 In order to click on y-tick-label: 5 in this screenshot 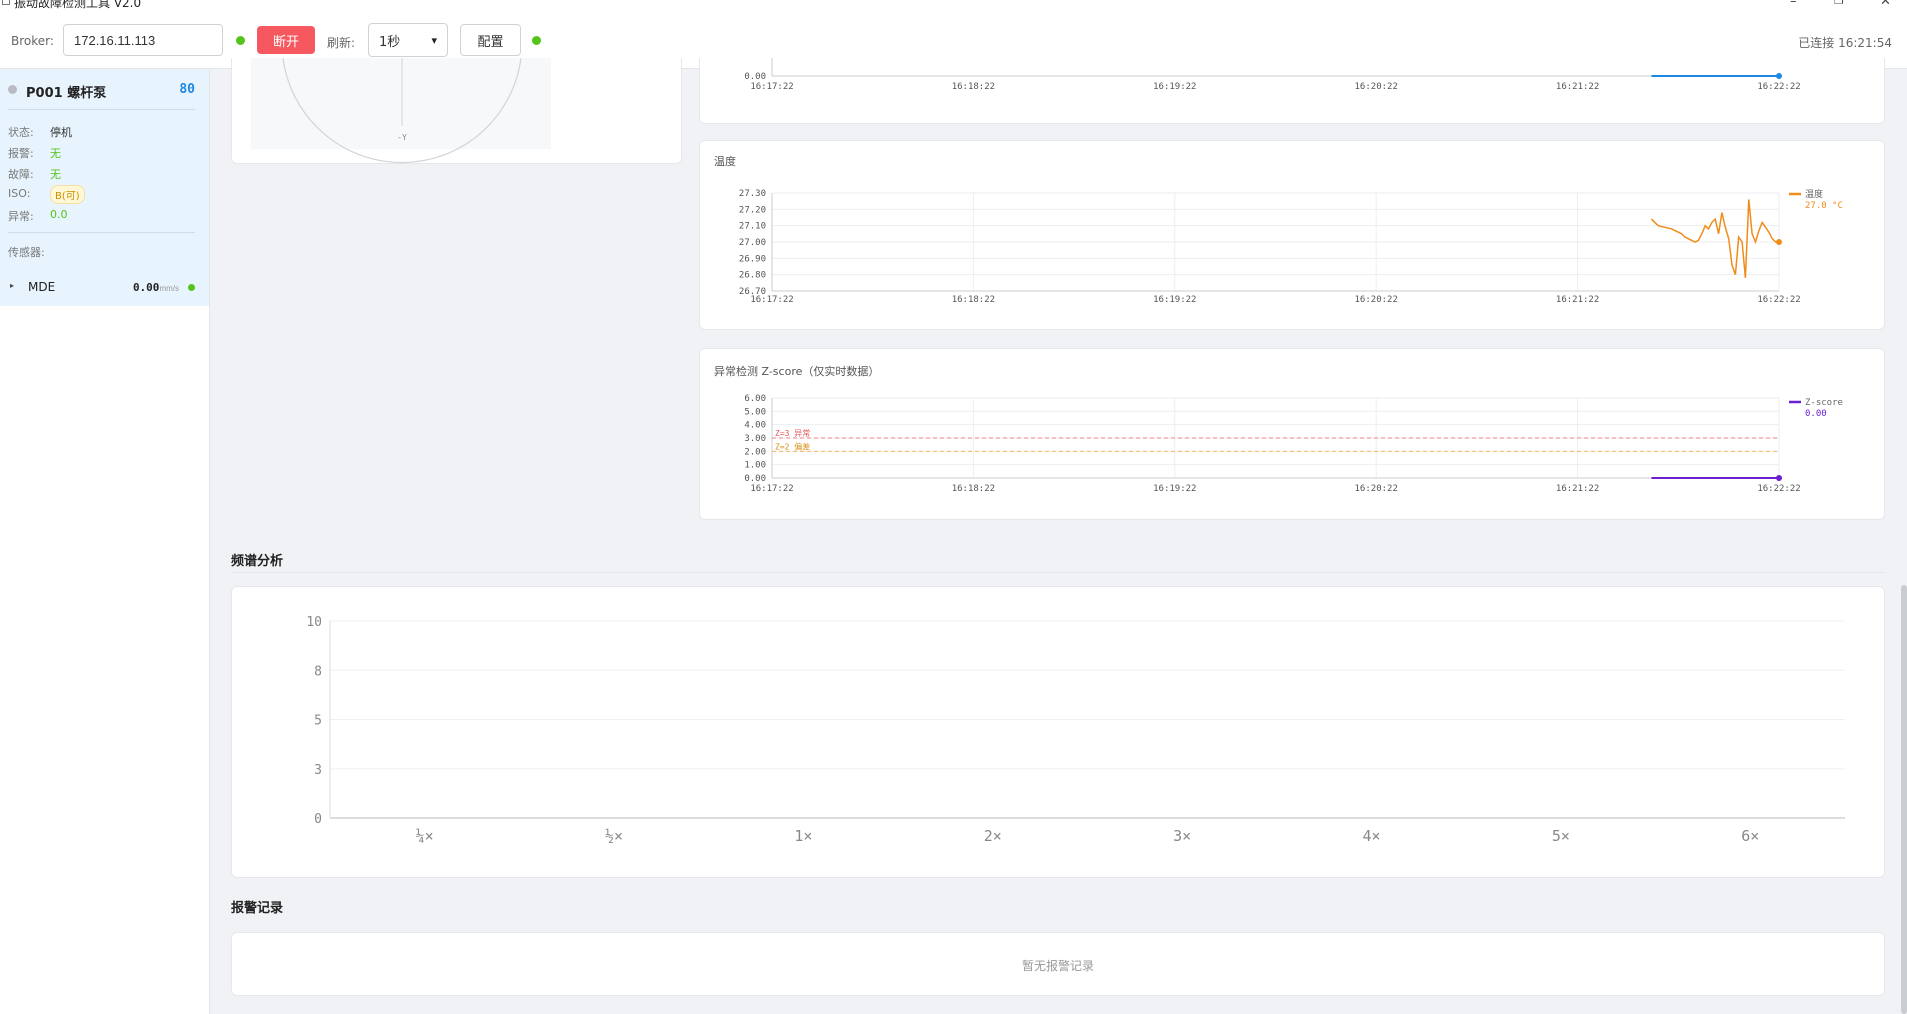, I will do `click(318, 721)`.